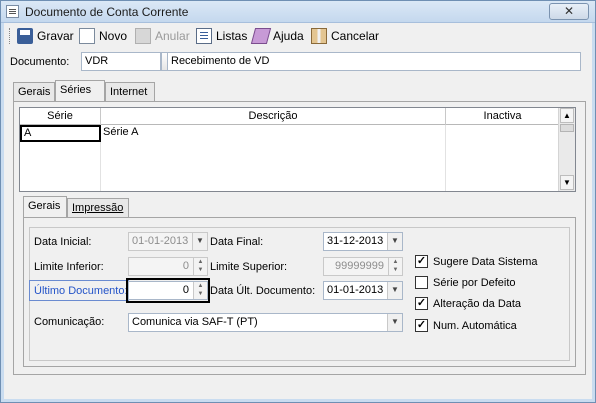 Image resolution: width=596 pixels, height=403 pixels. Describe the element at coordinates (204, 36) in the screenshot. I see `list-icon` at that location.